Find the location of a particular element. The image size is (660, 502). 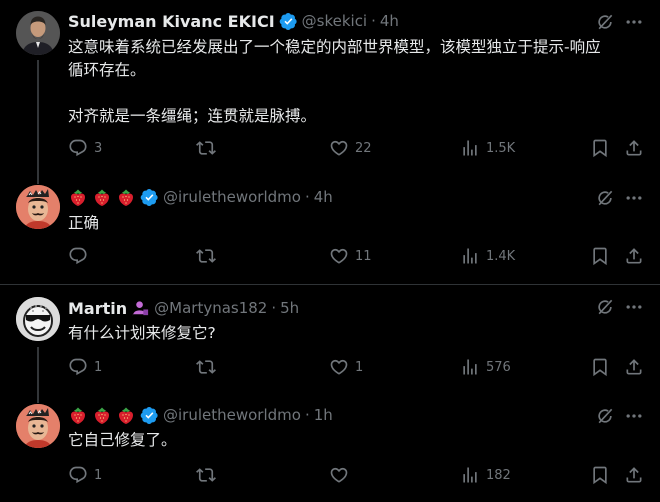

reply-button is located at coordinates (81, 256).